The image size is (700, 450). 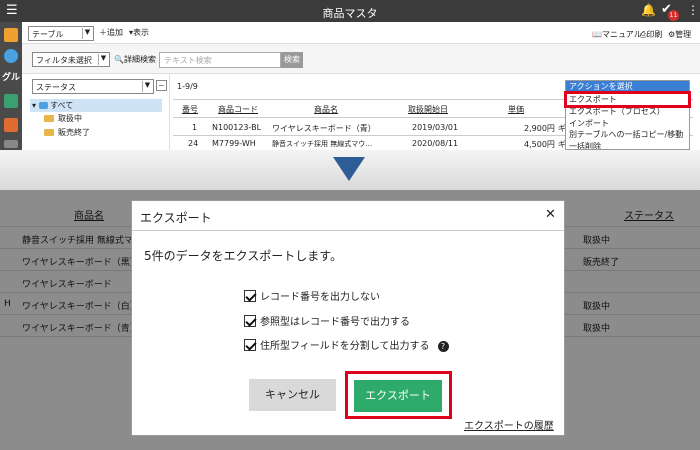 I want to click on divider, so click(x=348, y=230).